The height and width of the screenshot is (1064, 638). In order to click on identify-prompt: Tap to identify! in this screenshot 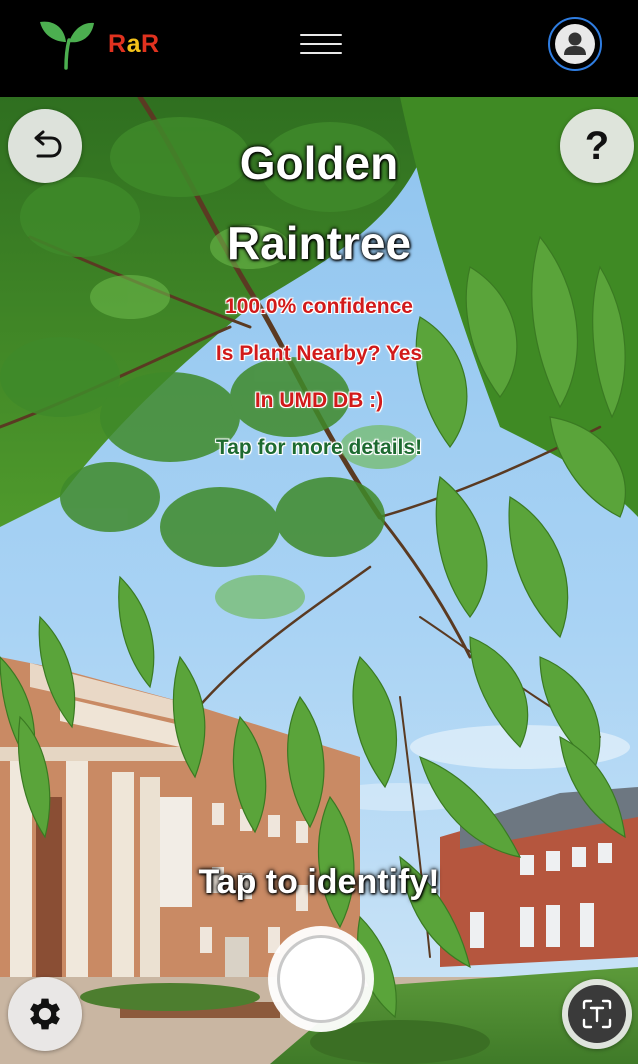, I will do `click(319, 882)`.